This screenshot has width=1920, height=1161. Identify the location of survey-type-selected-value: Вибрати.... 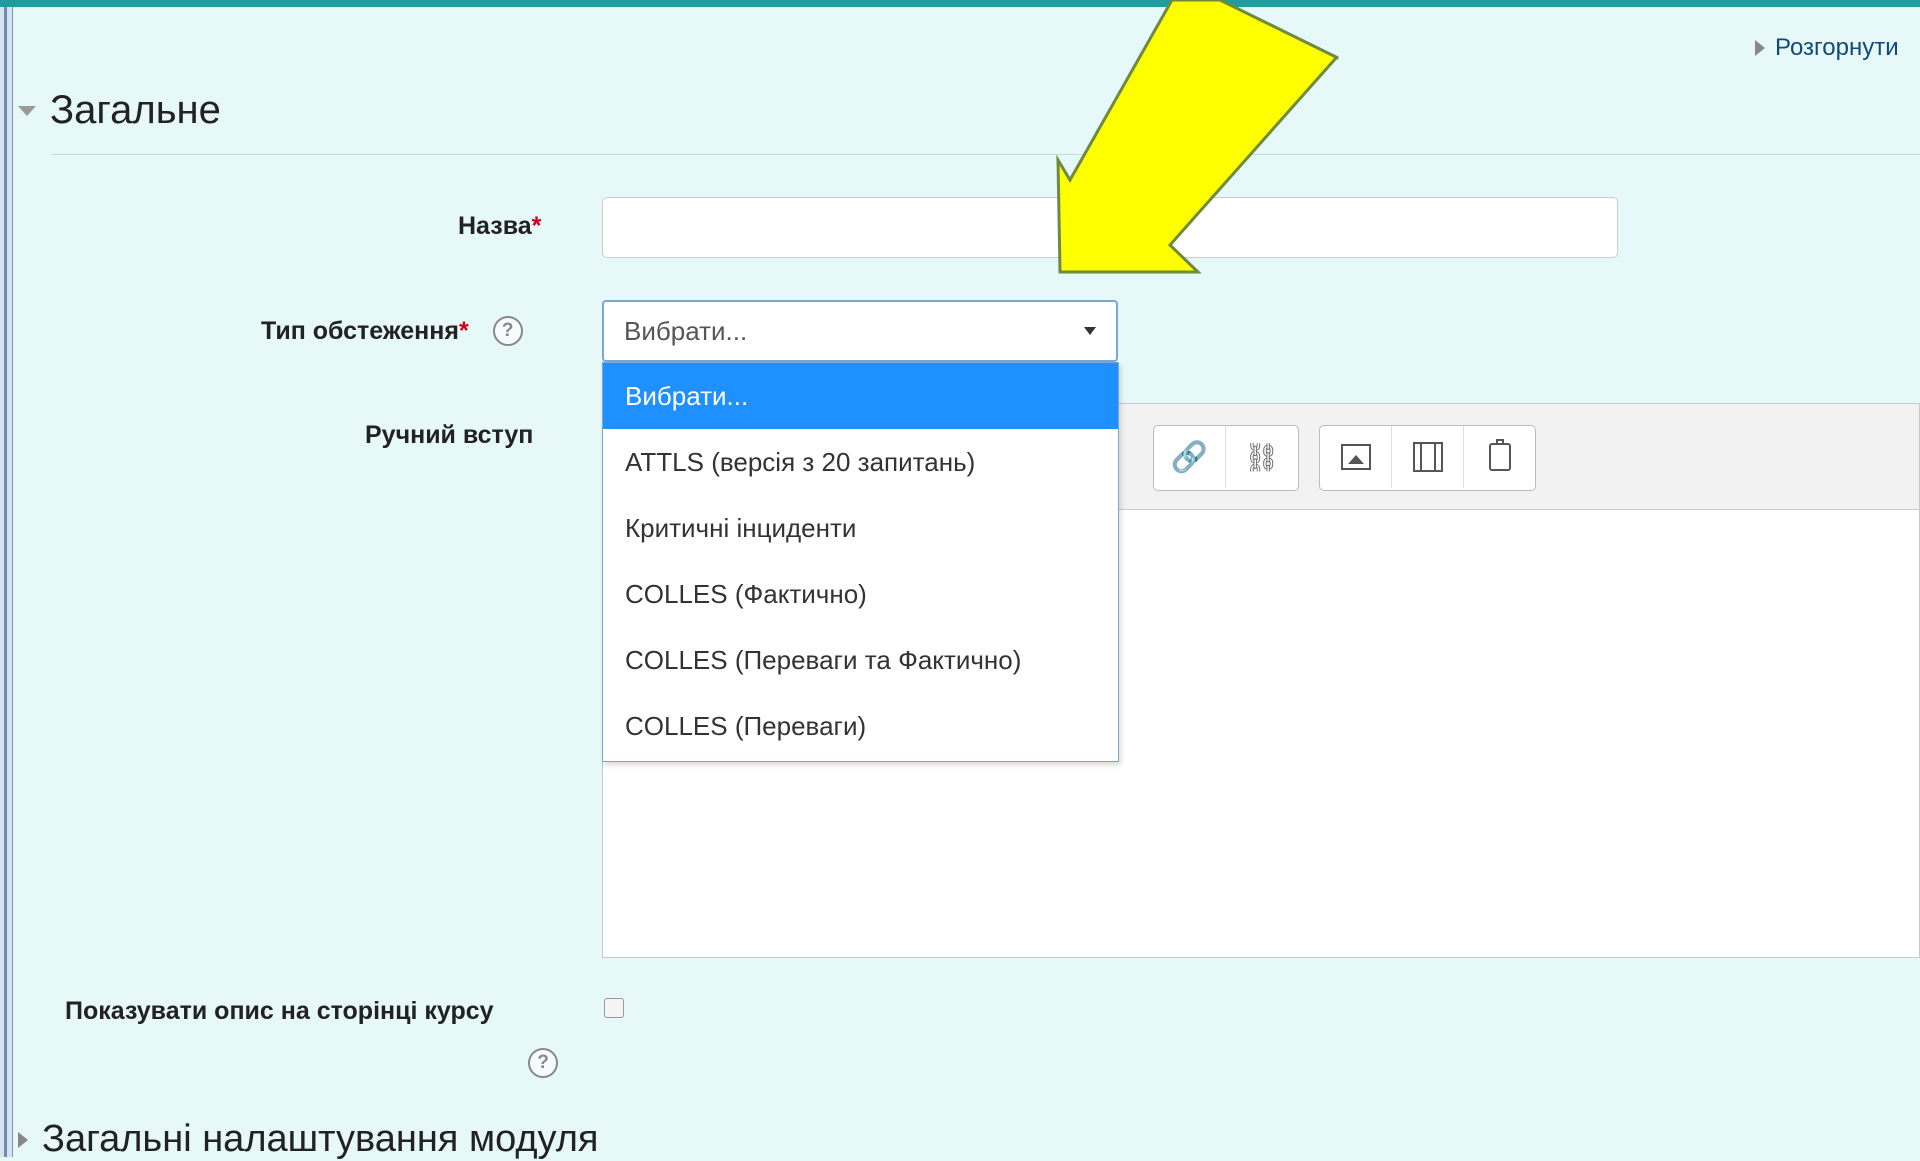
(686, 330).